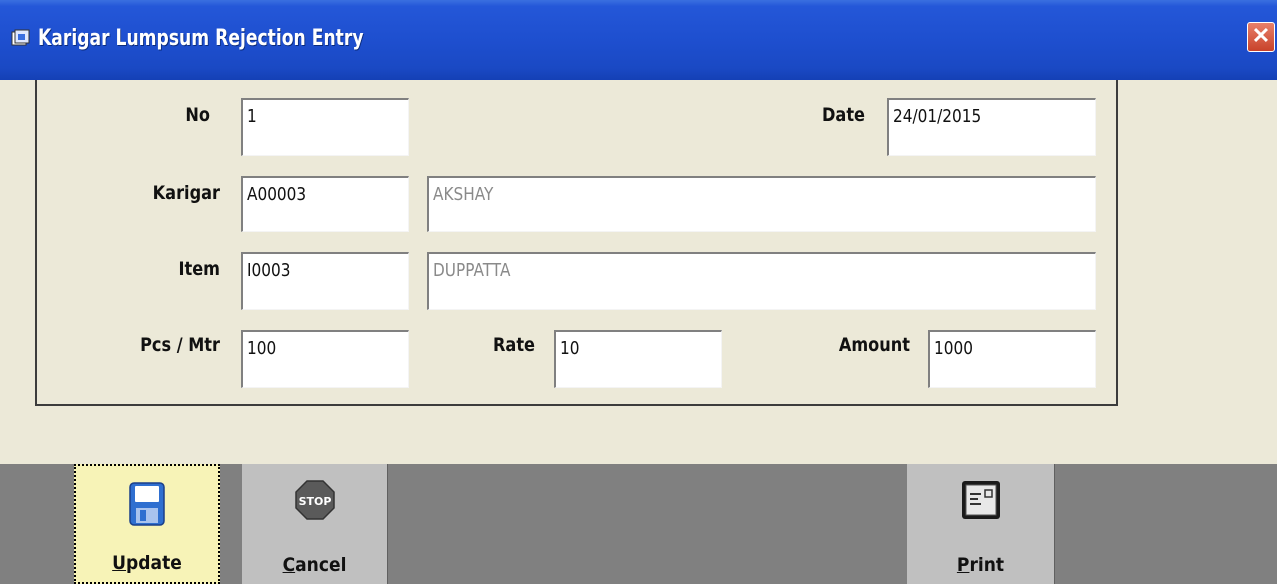 The height and width of the screenshot is (584, 1277). I want to click on rate-input, so click(626, 348).